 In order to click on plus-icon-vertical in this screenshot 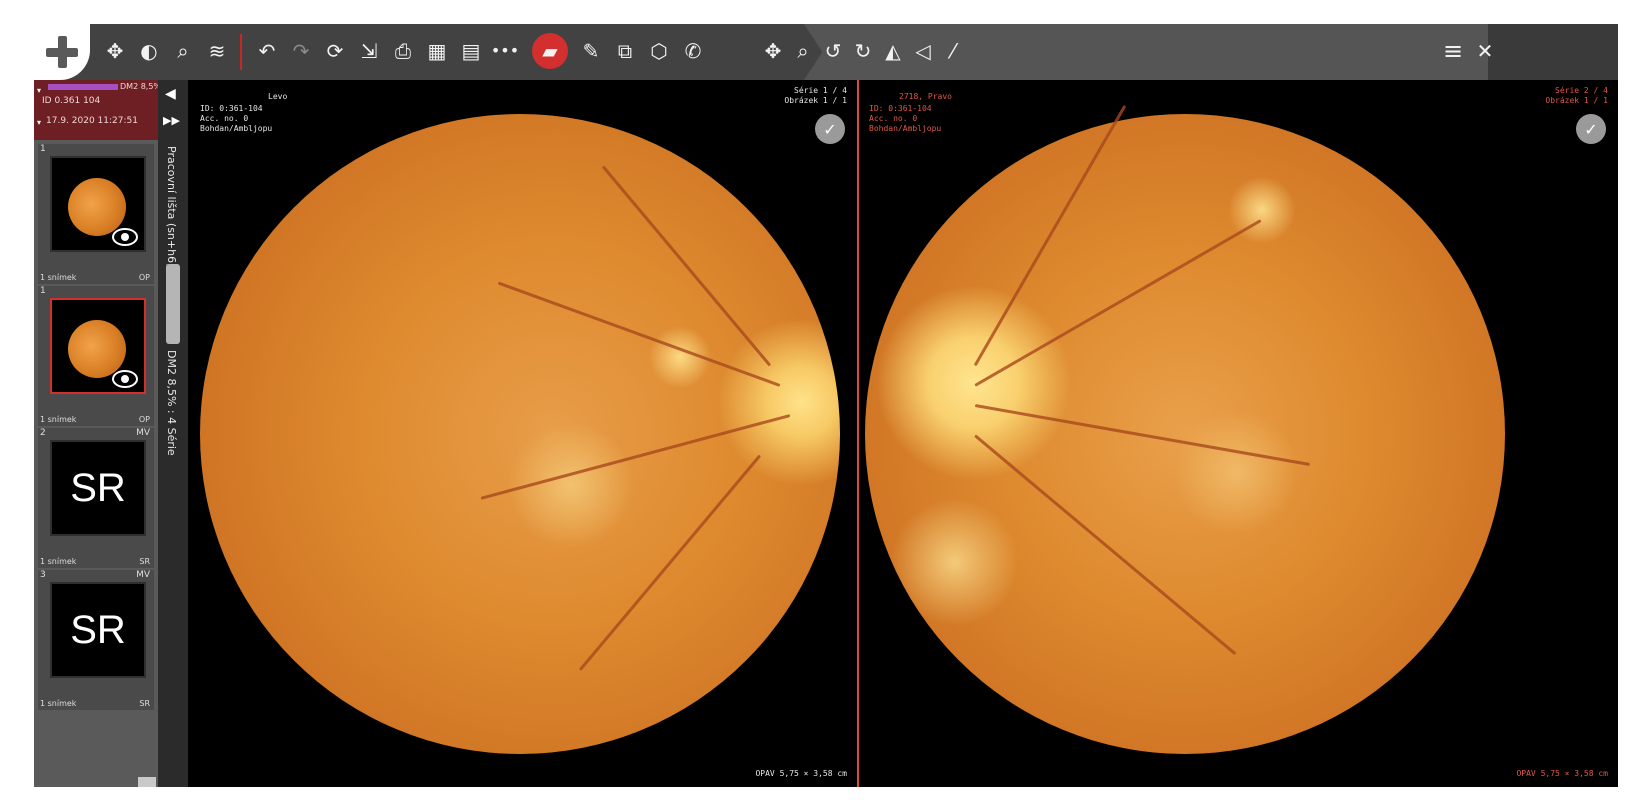, I will do `click(62, 52)`.